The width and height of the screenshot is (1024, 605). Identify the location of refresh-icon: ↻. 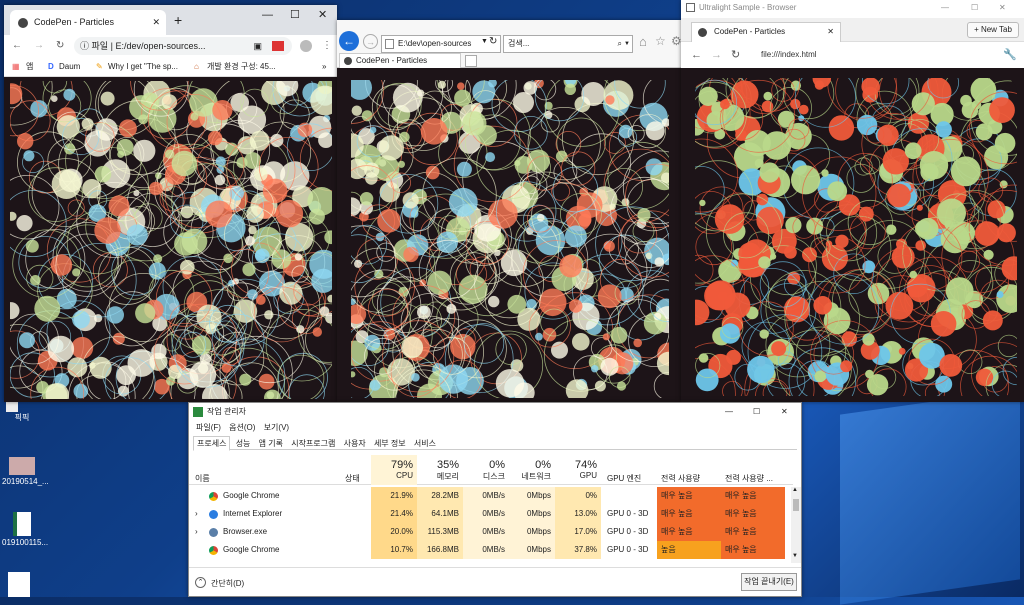
(493, 41).